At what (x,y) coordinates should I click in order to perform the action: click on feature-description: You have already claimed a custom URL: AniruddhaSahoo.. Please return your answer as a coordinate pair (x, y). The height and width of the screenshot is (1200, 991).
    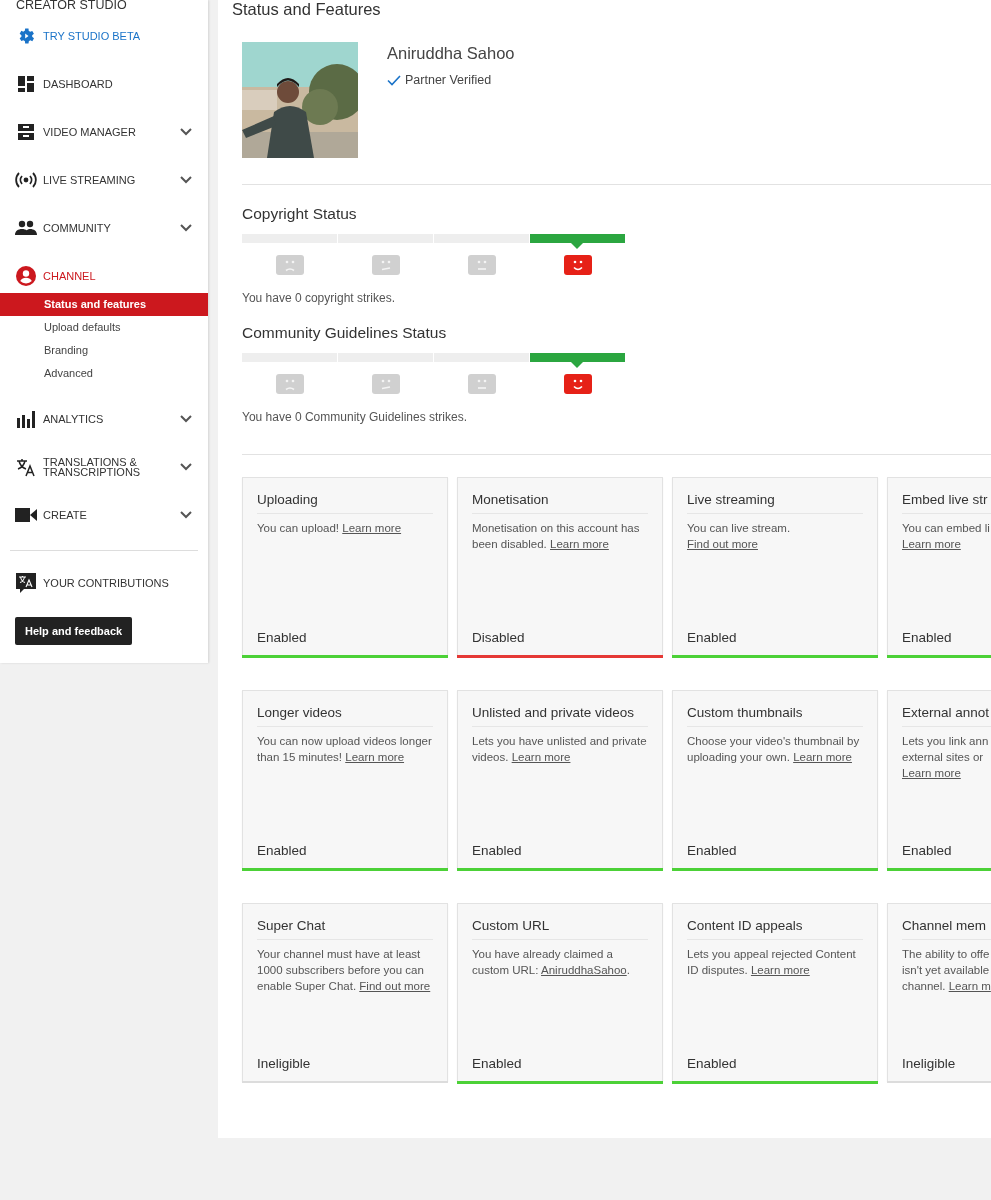
    Looking at the image, I should click on (551, 962).